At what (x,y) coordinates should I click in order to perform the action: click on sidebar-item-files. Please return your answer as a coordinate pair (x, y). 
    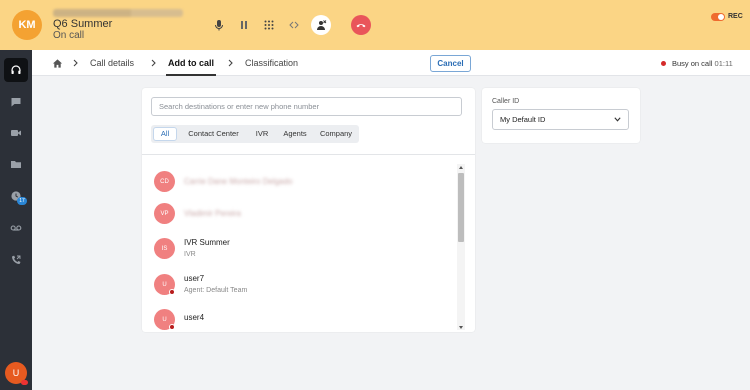
    Looking at the image, I should click on (16, 164).